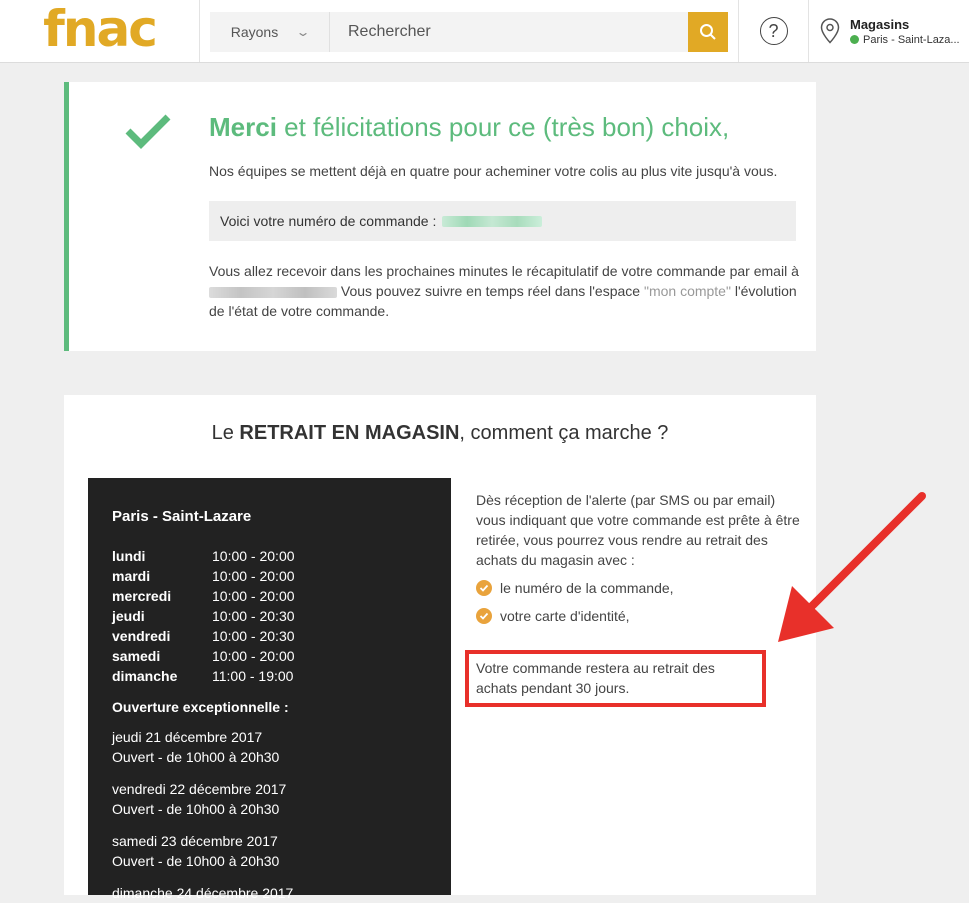  What do you see at coordinates (254, 32) in the screenshot?
I see `rayons-label: Rayons` at bounding box center [254, 32].